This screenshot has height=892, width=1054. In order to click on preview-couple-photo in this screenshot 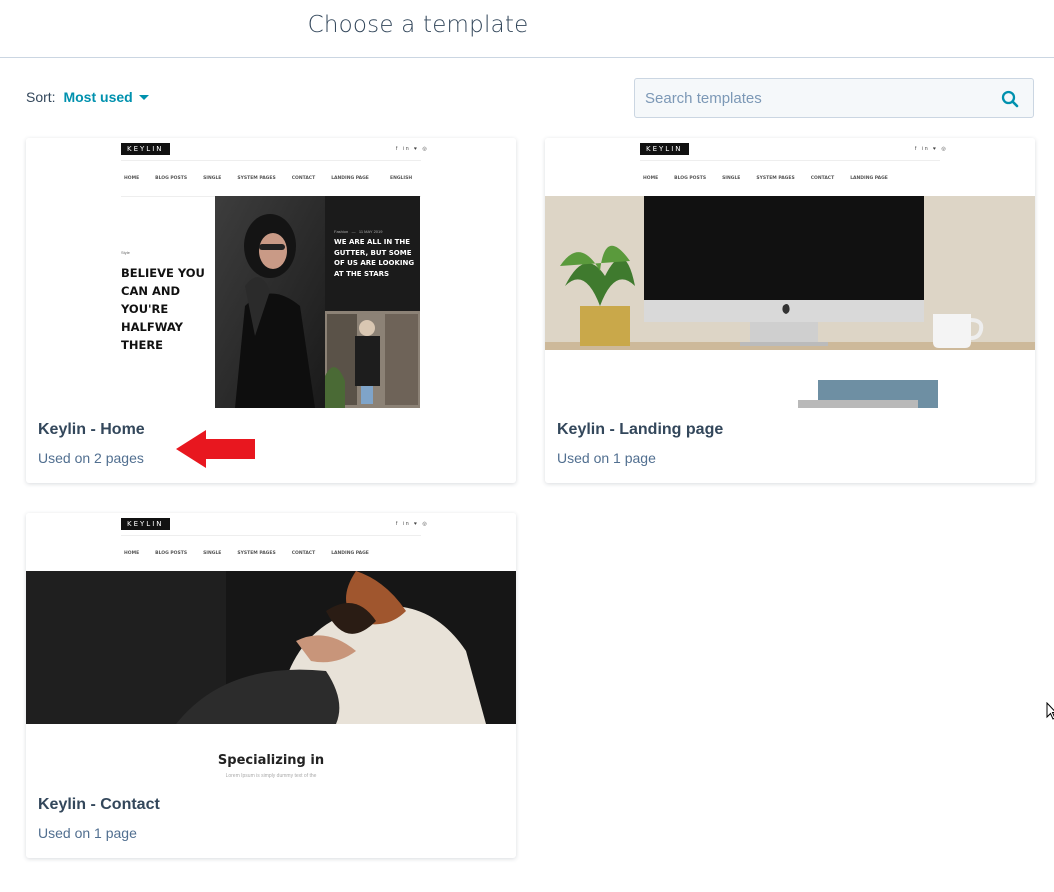, I will do `click(271, 647)`.